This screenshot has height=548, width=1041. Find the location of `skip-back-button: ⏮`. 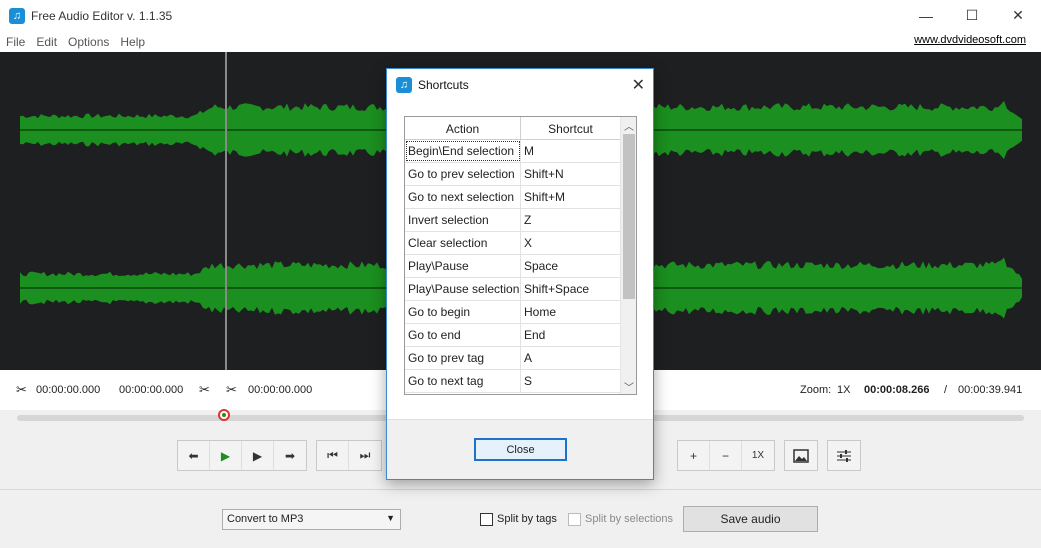

skip-back-button: ⏮ is located at coordinates (333, 455).